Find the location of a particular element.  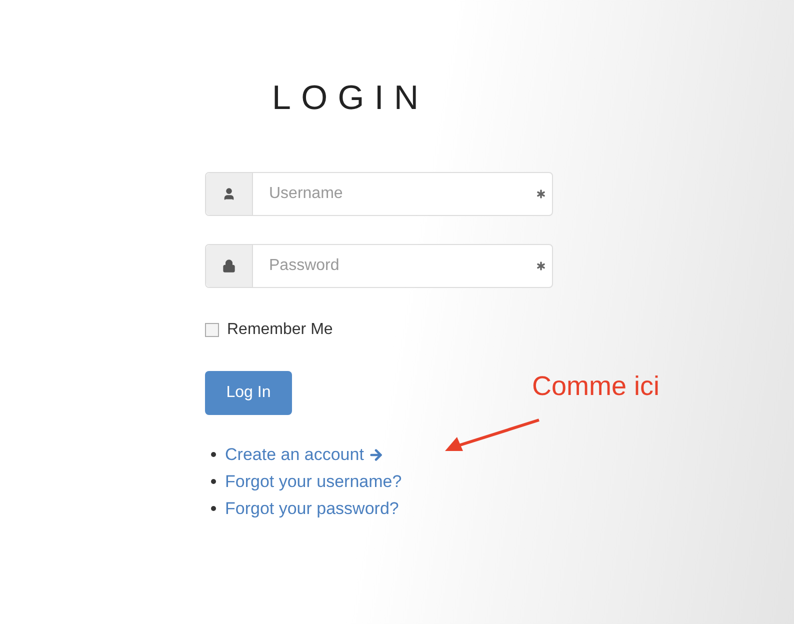

input-group: Username is located at coordinates (379, 194).